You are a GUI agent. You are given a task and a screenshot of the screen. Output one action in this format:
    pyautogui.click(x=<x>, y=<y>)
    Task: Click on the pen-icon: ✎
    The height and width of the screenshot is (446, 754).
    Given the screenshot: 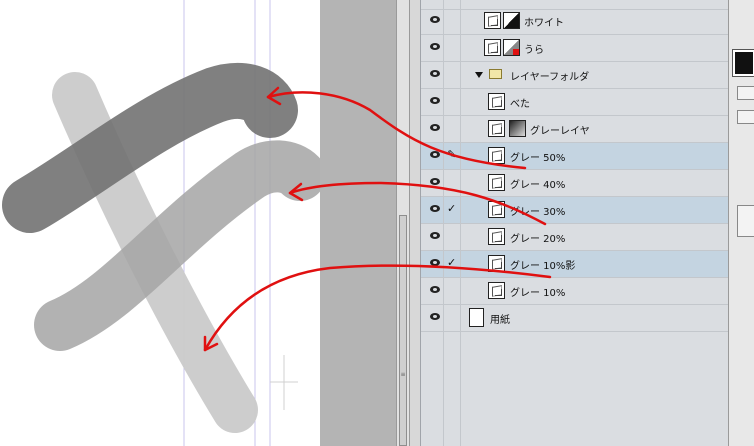 What is the action you would take?
    pyautogui.click(x=452, y=154)
    